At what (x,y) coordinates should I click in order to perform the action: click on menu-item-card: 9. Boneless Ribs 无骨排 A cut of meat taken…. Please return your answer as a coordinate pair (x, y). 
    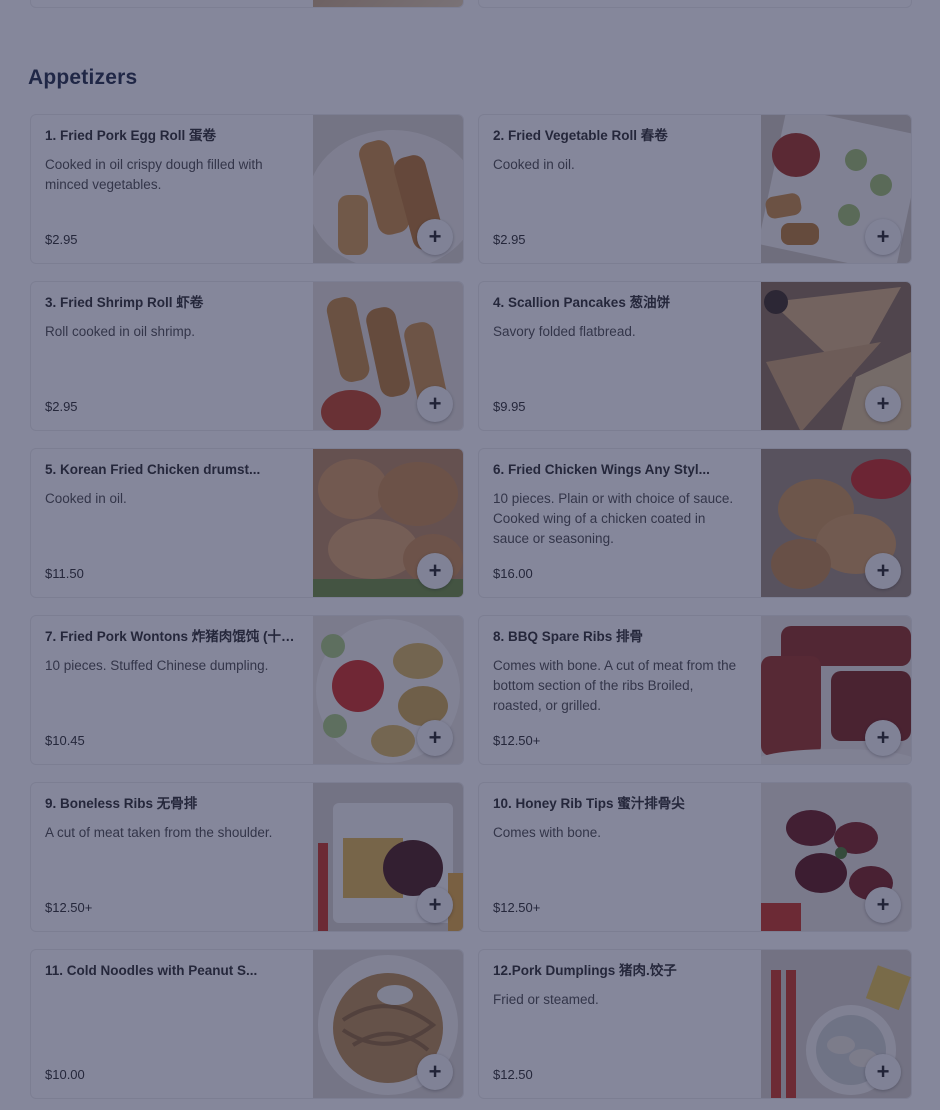
    Looking at the image, I should click on (247, 857).